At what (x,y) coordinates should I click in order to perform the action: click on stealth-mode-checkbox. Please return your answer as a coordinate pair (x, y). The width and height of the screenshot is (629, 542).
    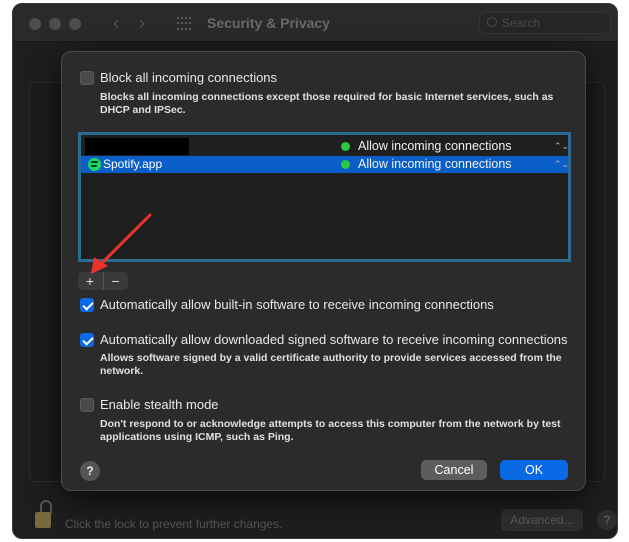
    Looking at the image, I should click on (87, 405).